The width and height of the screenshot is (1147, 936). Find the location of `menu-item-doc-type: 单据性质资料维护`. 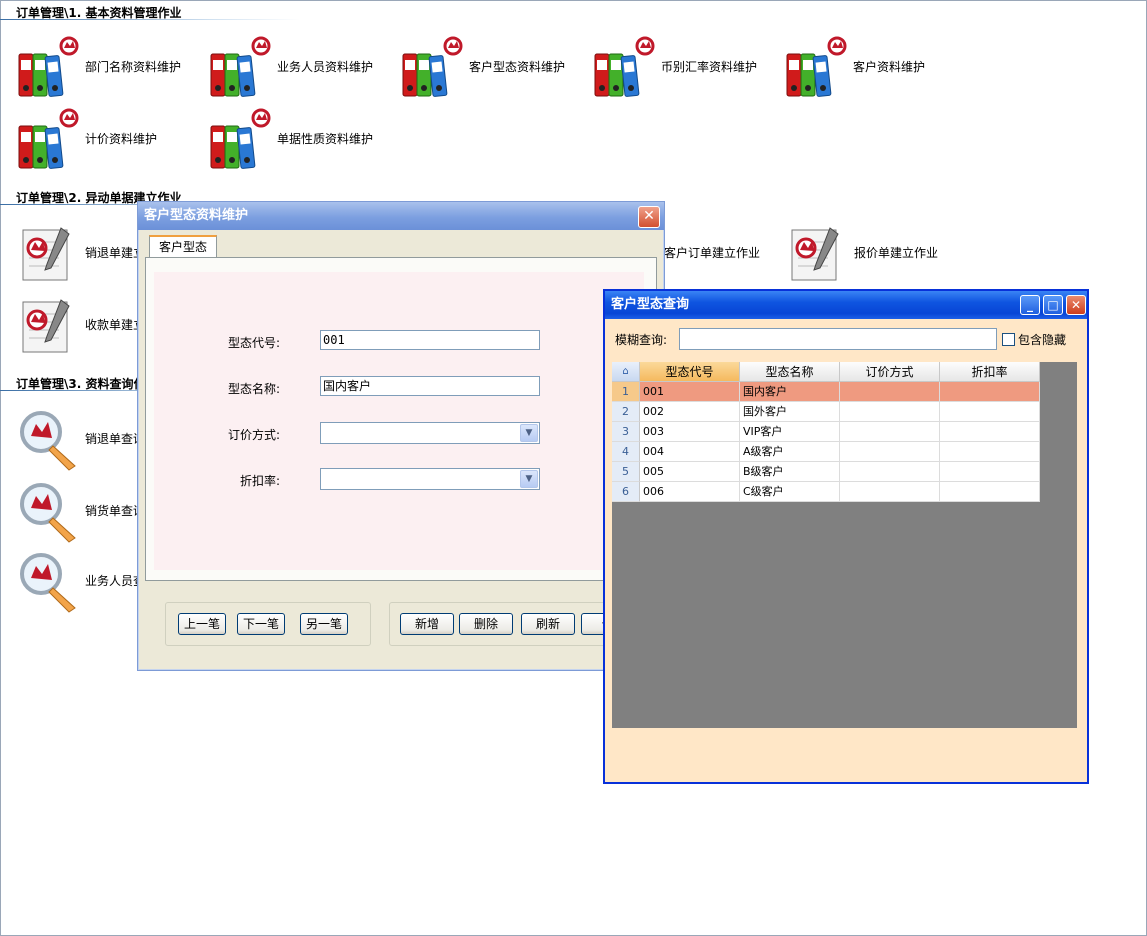

menu-item-doc-type: 单据性质资料维护 is located at coordinates (296, 140).